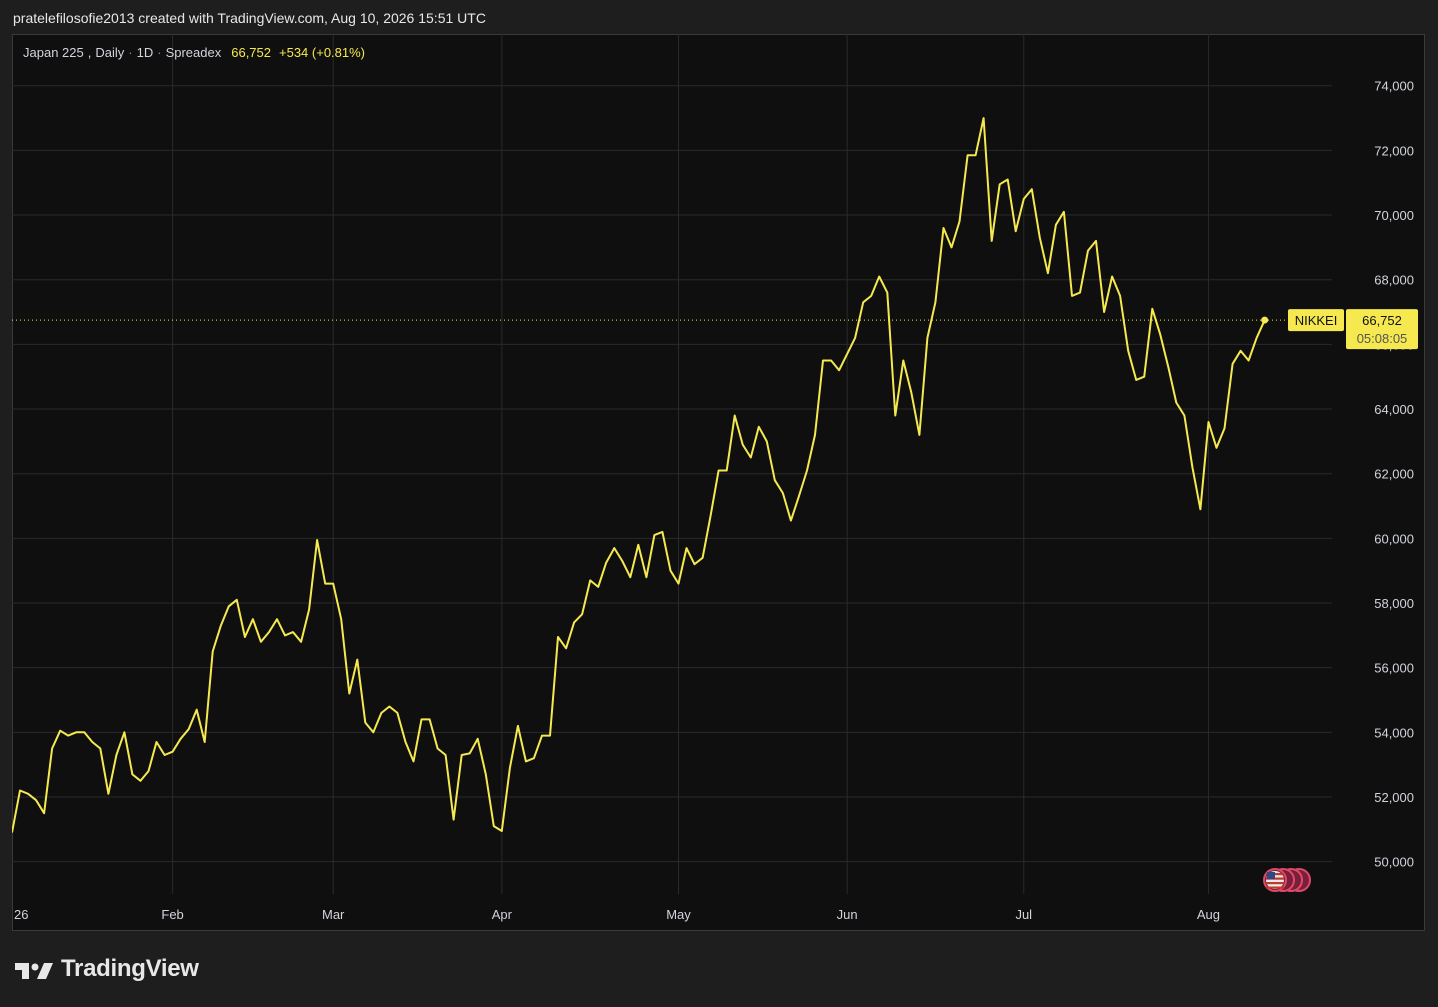 The image size is (1438, 1007). I want to click on y-tick-label: 60,000, so click(1394, 538).